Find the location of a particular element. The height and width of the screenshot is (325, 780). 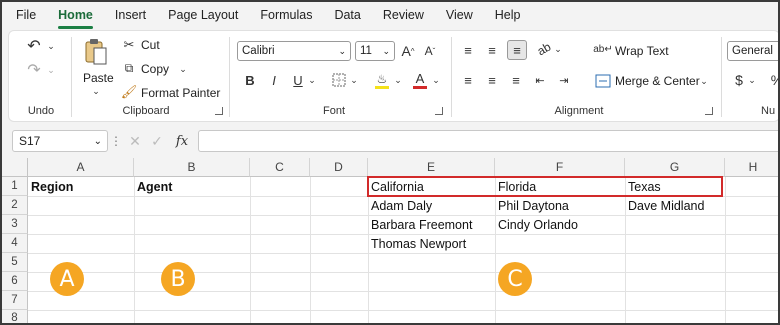

decrease-indent-icon: ⇤ is located at coordinates (540, 80).